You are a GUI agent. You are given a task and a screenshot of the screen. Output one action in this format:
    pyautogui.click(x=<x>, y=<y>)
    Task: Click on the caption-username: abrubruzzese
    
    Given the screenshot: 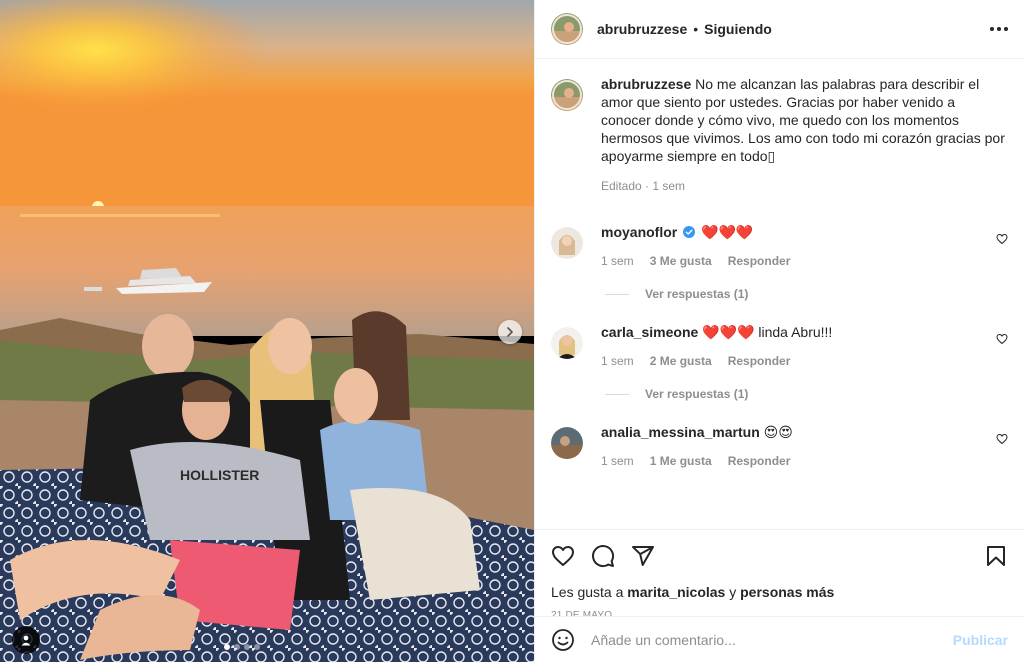 What is the action you would take?
    pyautogui.click(x=646, y=84)
    